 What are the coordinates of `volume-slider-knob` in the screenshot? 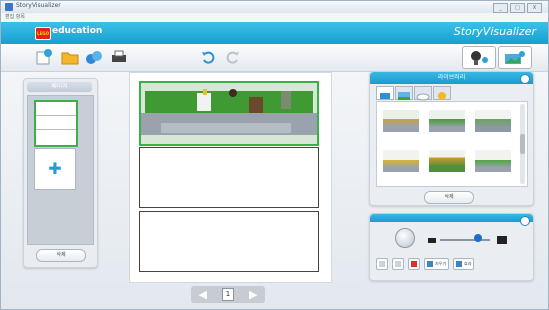 It's located at (478, 238).